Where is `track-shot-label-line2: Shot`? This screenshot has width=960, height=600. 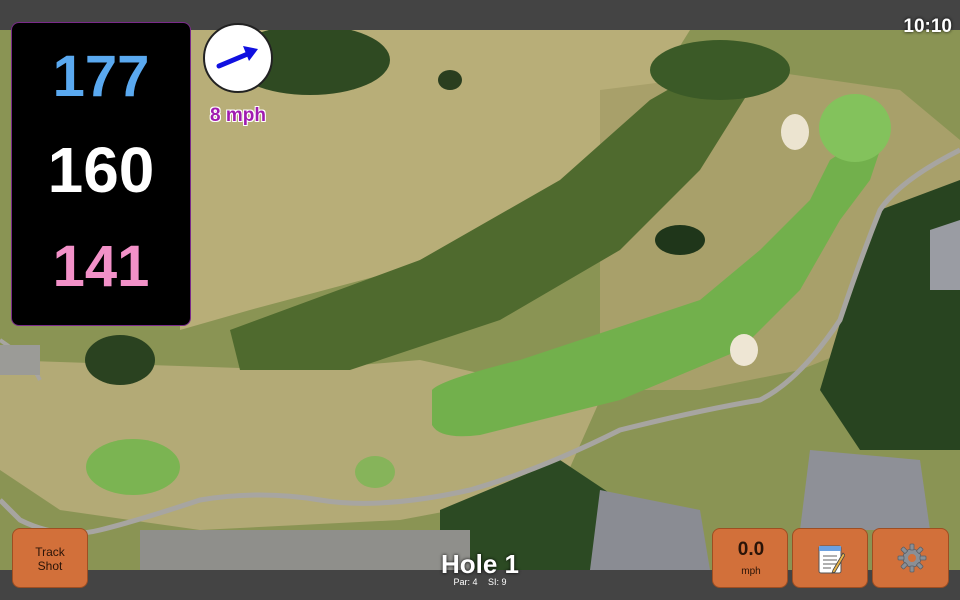
track-shot-label-line2: Shot is located at coordinates (50, 566).